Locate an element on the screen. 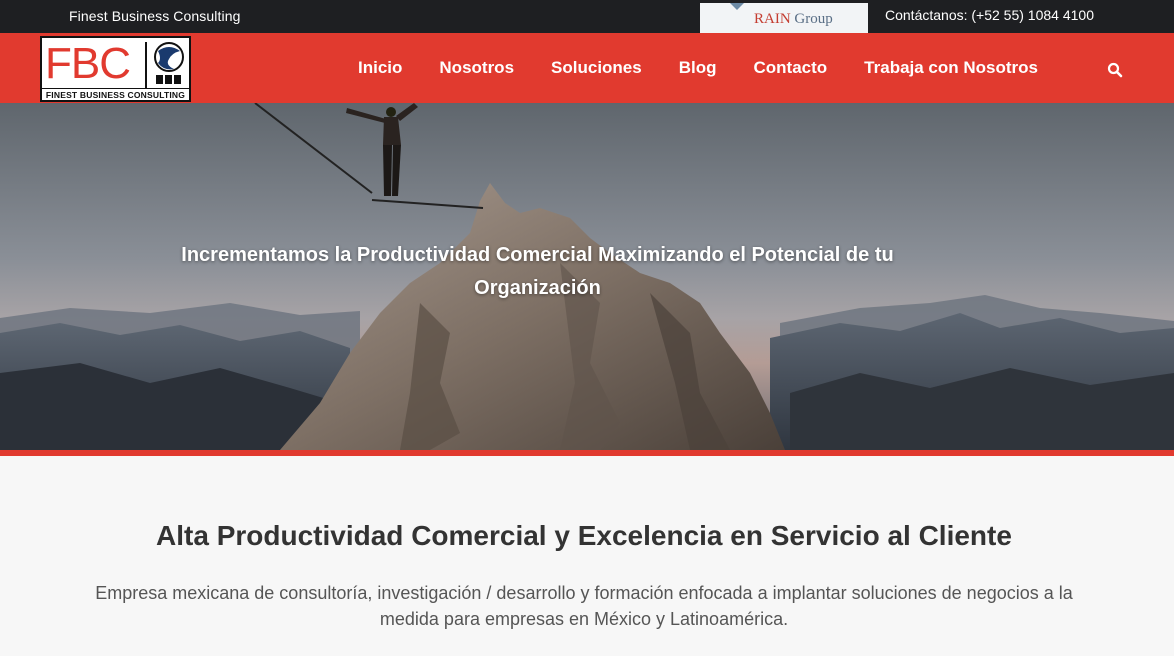 The width and height of the screenshot is (1174, 656). logo-emblem-icon is located at coordinates (169, 63).